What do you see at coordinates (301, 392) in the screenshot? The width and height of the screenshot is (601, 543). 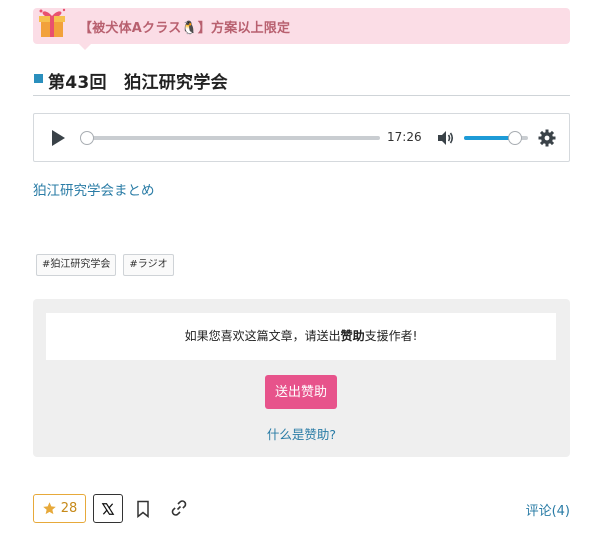 I see `send-support-button: 送出赞助` at bounding box center [301, 392].